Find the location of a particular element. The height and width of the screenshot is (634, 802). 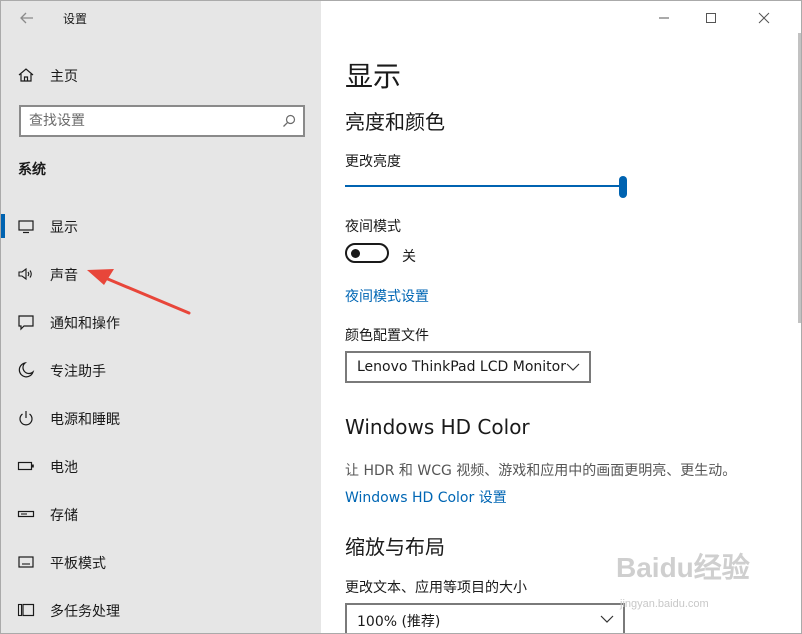

minimize-icon is located at coordinates (664, 18).